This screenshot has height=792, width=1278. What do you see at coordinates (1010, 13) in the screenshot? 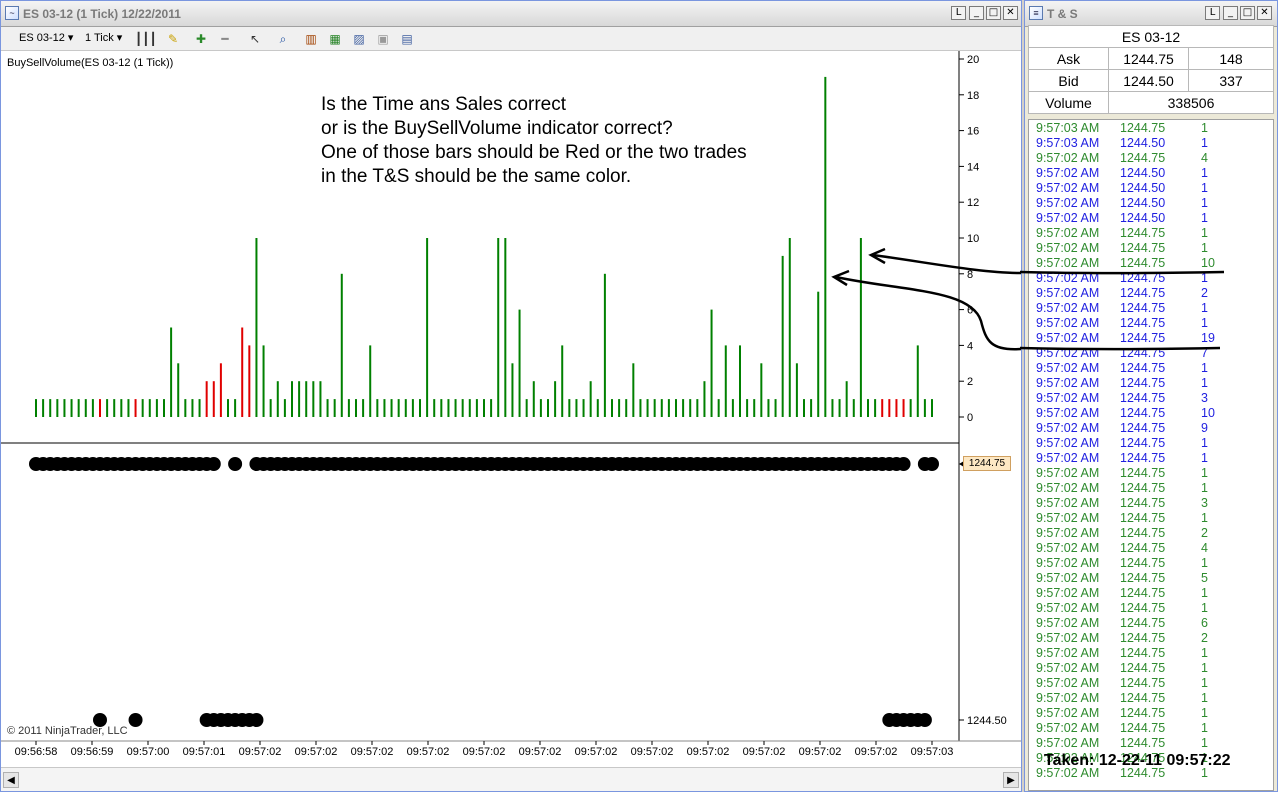
I see `close-button: ✕` at bounding box center [1010, 13].